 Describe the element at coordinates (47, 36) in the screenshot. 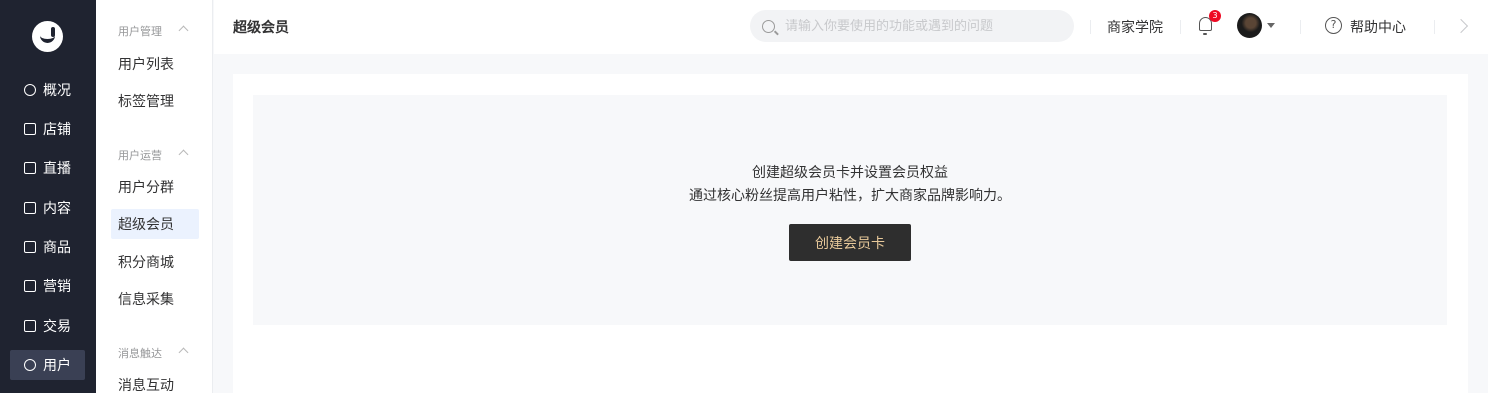

I see `logo-icon` at that location.